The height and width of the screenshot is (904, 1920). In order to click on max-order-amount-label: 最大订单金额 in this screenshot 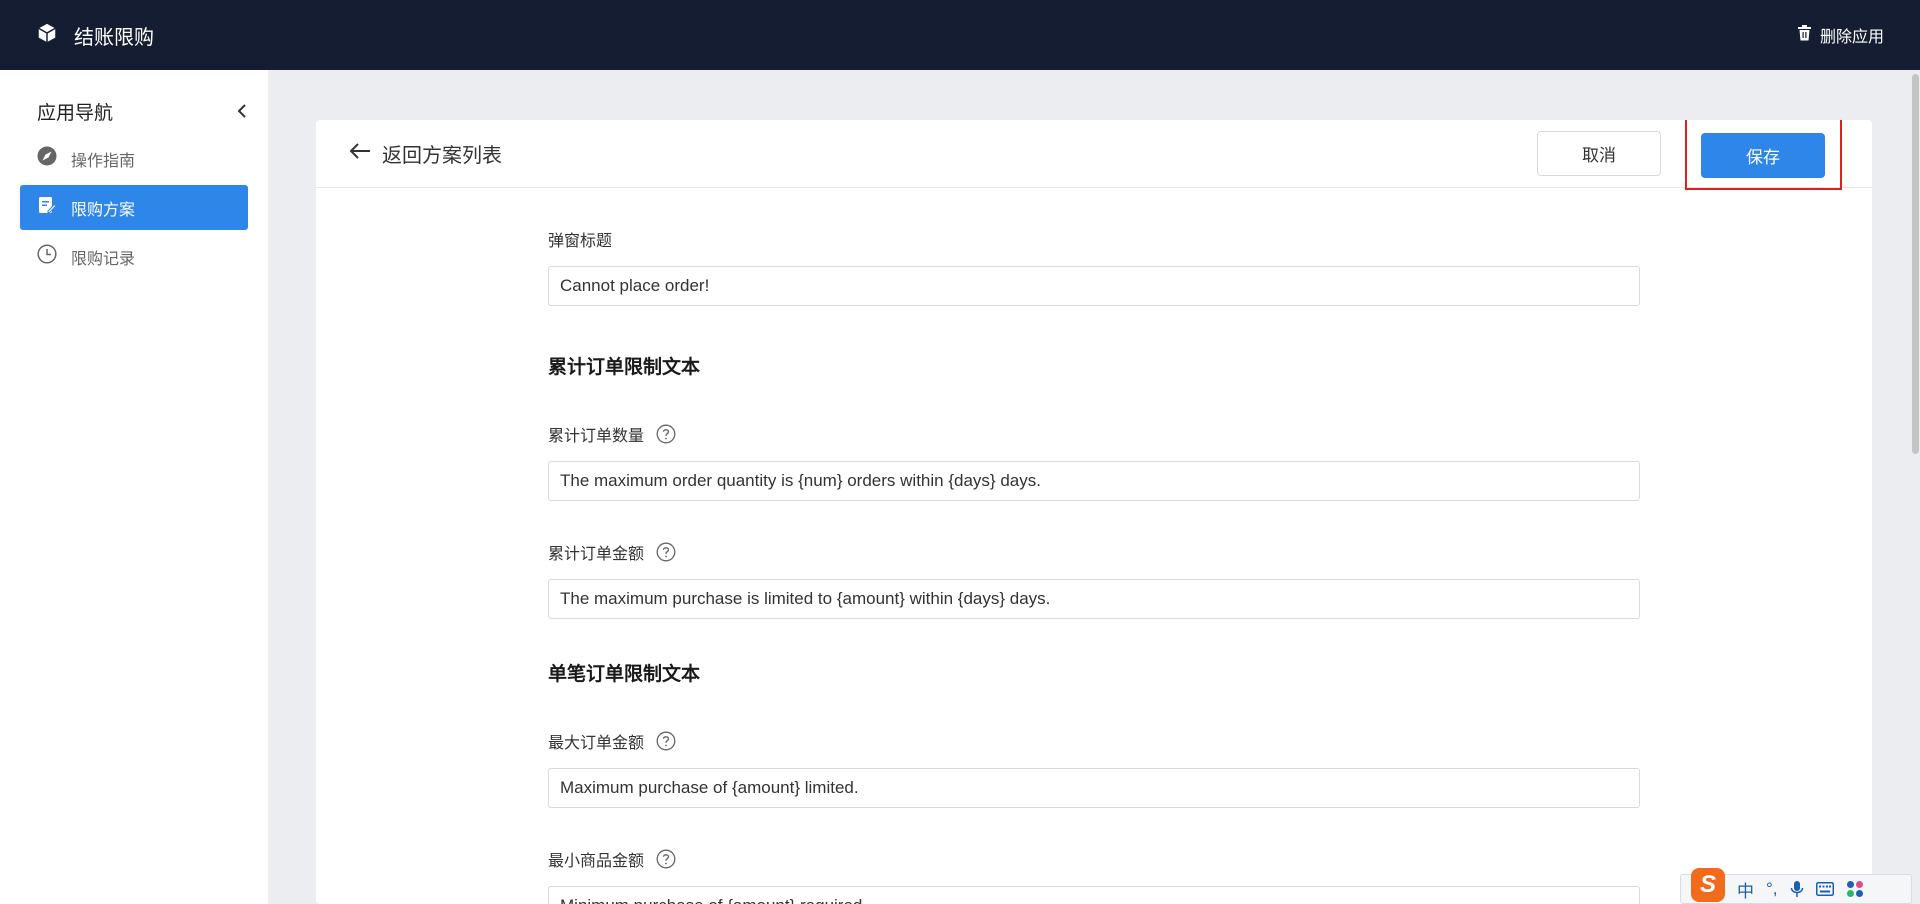, I will do `click(596, 743)`.